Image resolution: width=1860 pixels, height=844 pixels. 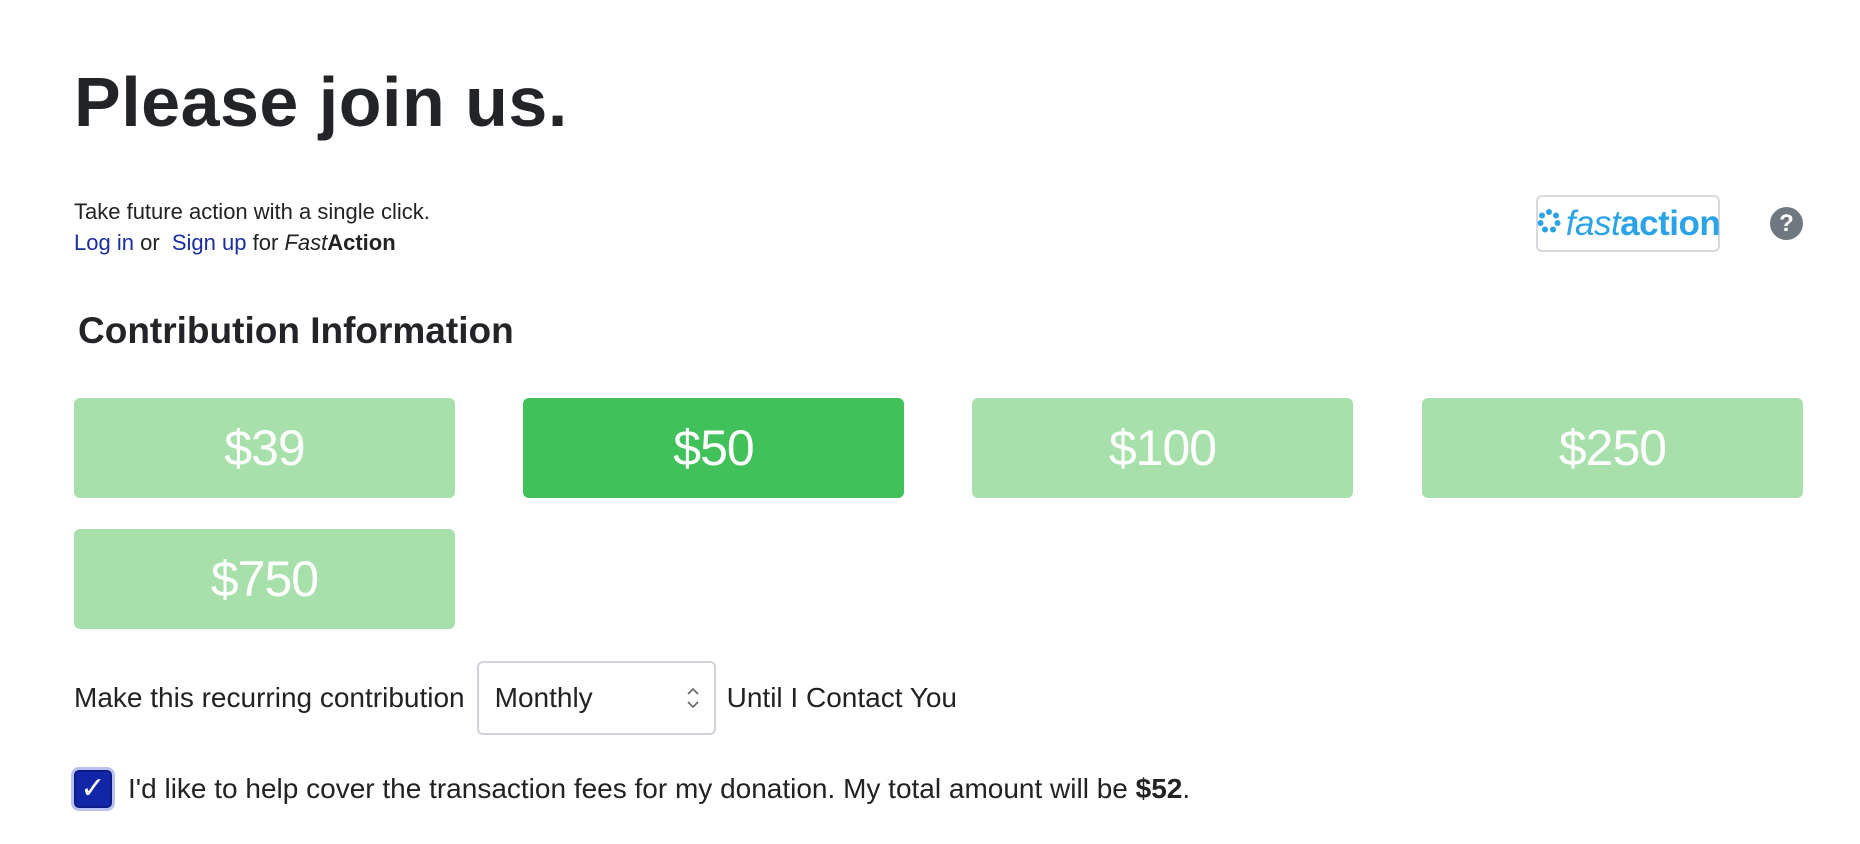 I want to click on brand-fast: Fast, so click(x=306, y=242).